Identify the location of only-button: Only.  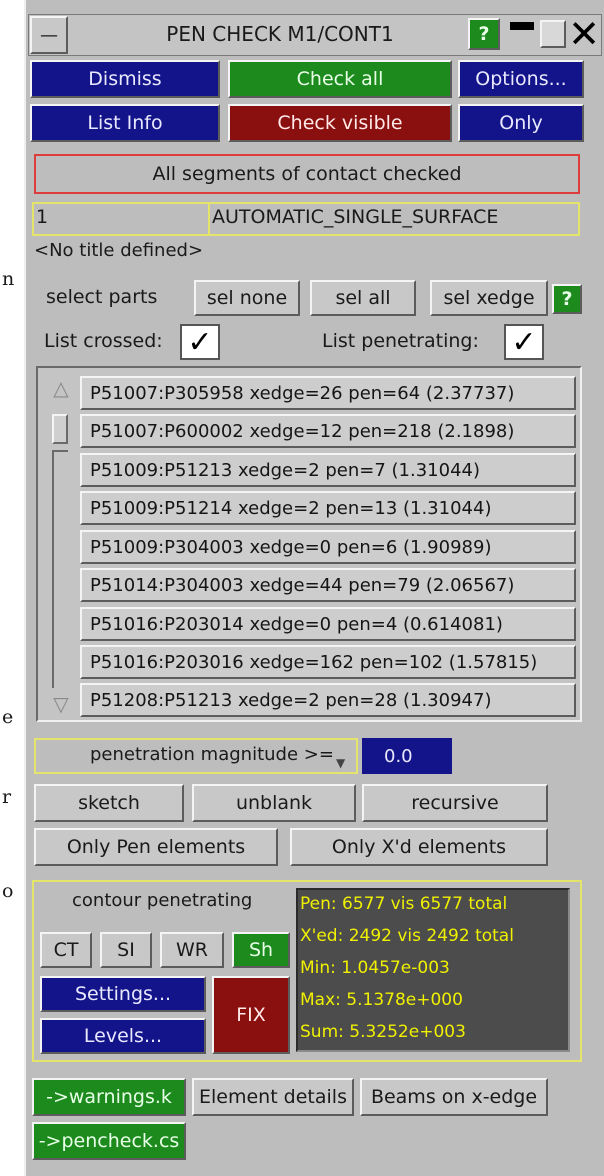
(521, 123).